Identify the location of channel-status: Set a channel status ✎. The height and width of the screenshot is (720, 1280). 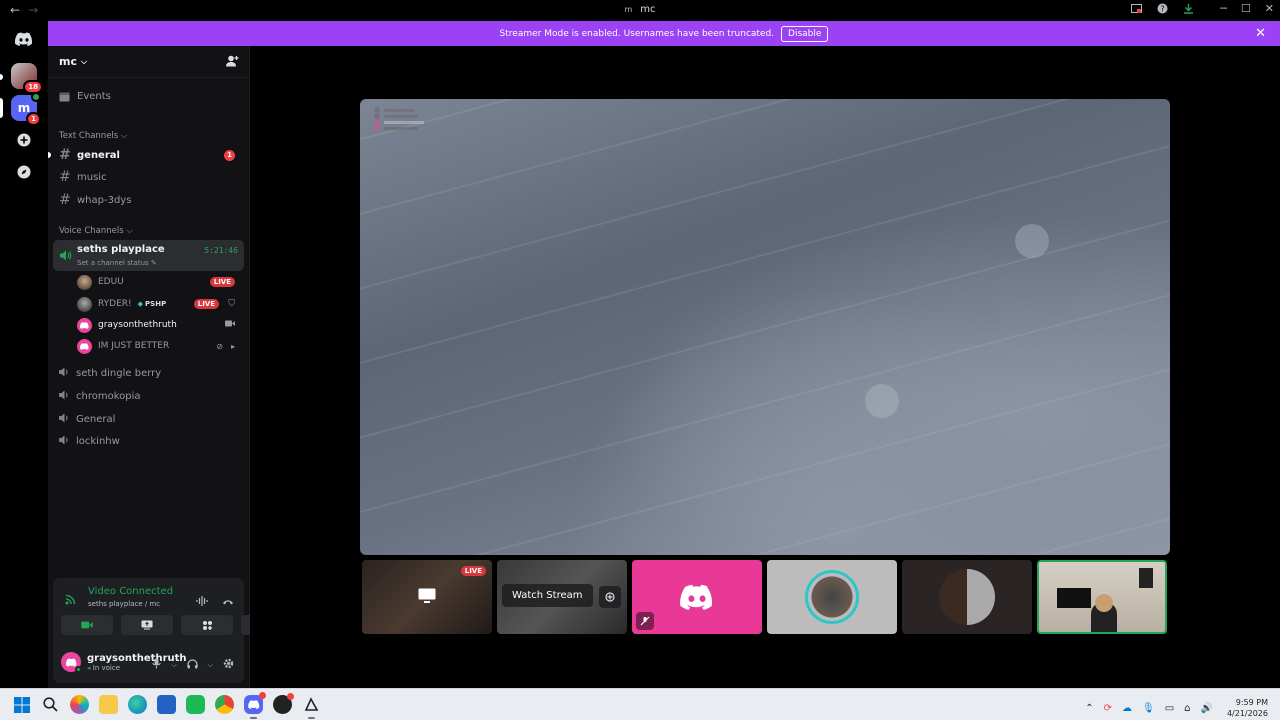
(117, 263).